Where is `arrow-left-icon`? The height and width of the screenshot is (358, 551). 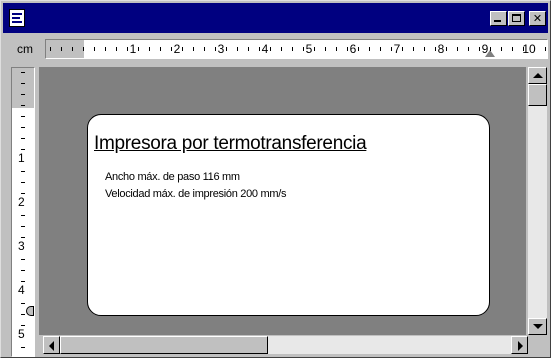 arrow-left-icon is located at coordinates (51, 346).